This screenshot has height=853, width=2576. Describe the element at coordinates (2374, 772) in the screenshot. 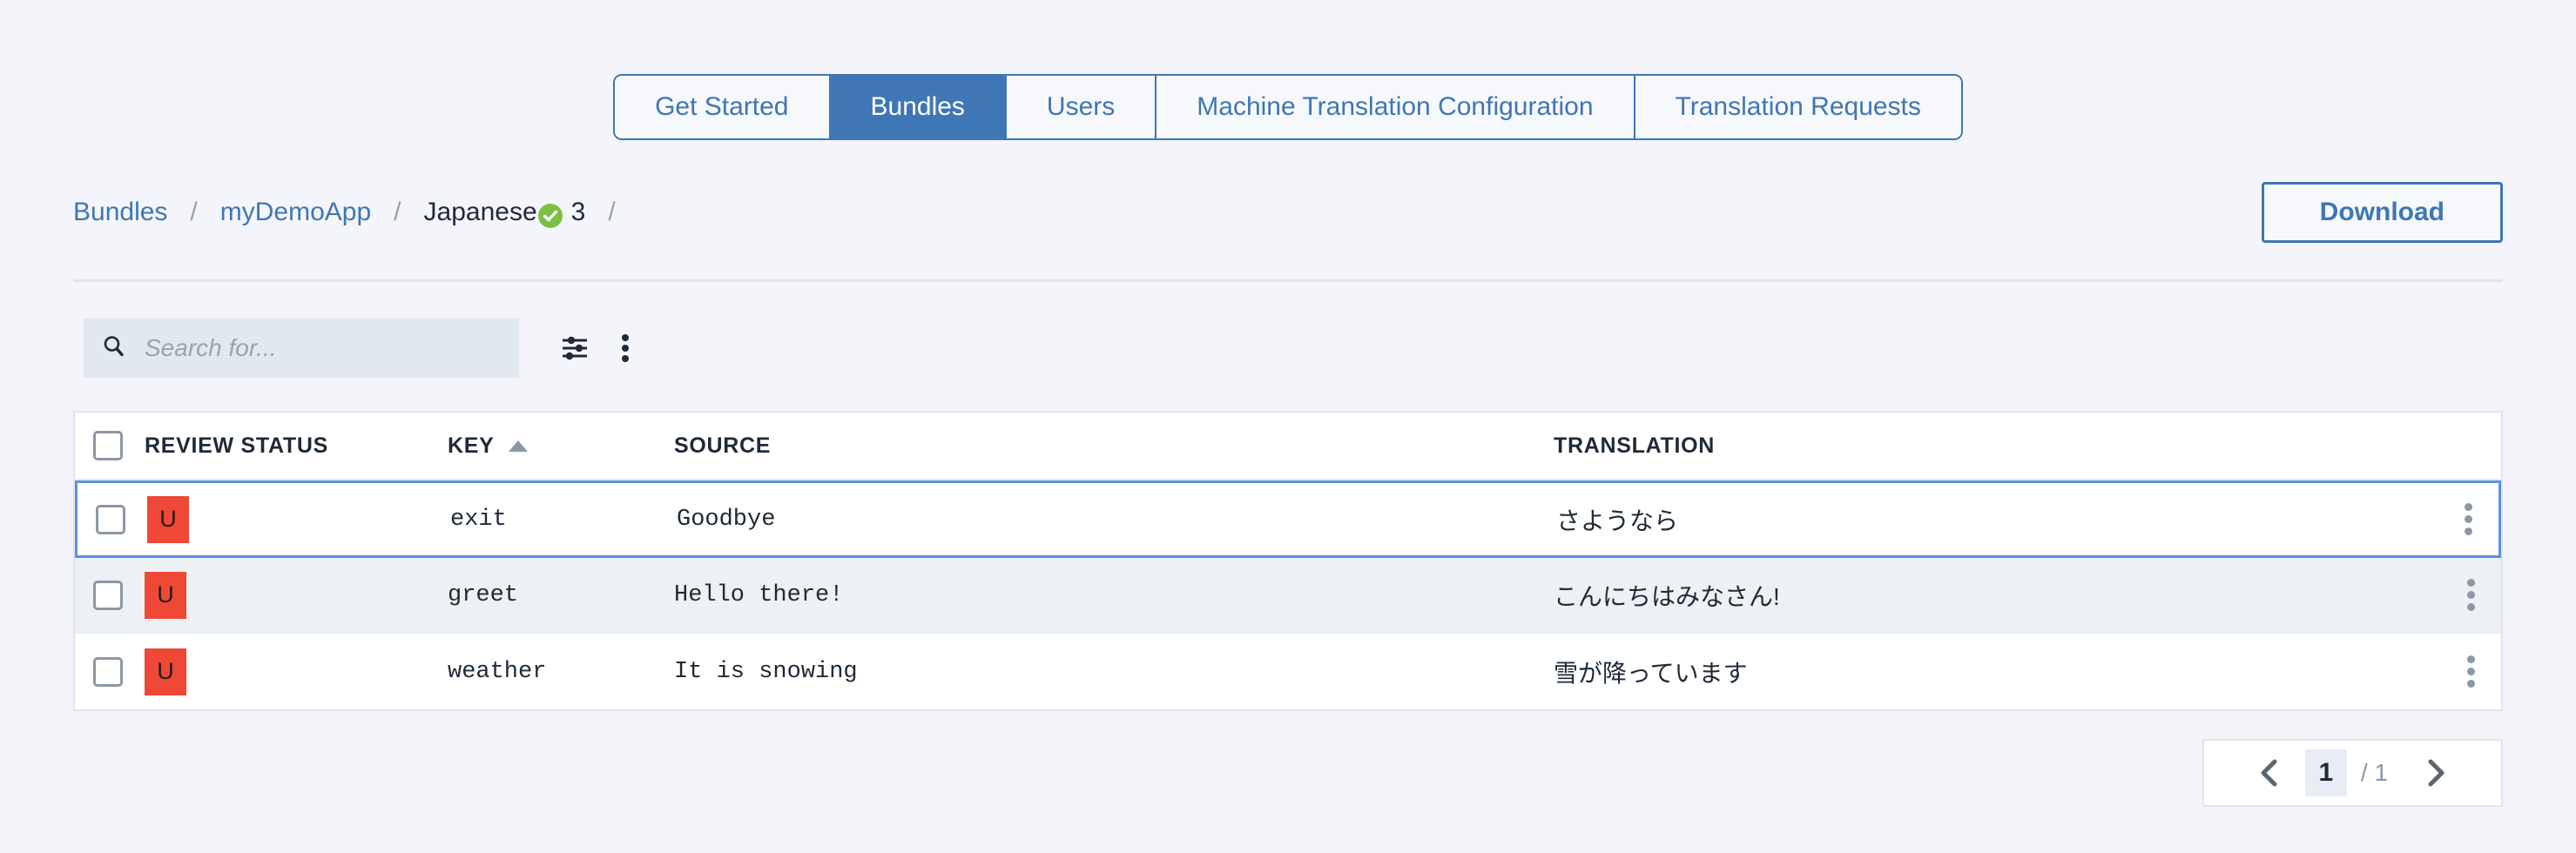

I see `total-pages-label: / 1` at that location.